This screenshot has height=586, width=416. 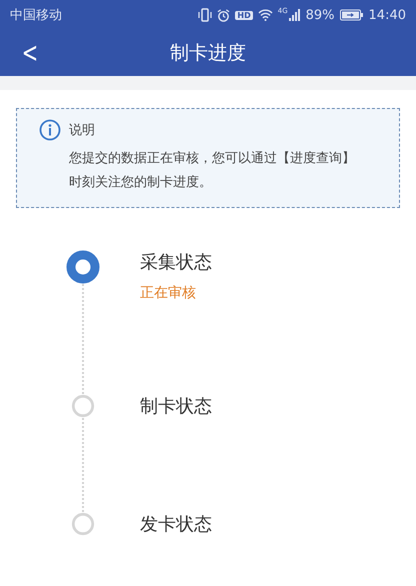 I want to click on notice-title: 说明, so click(x=82, y=130).